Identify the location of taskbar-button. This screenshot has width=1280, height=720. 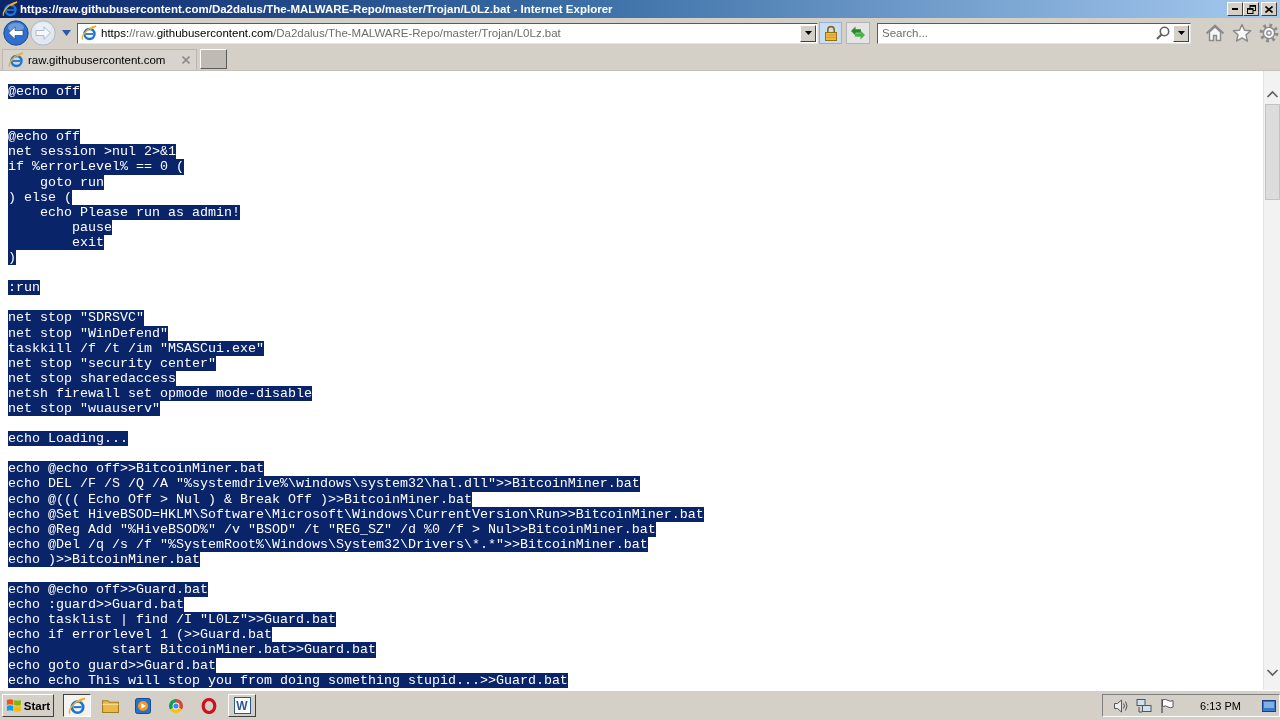
(77, 705).